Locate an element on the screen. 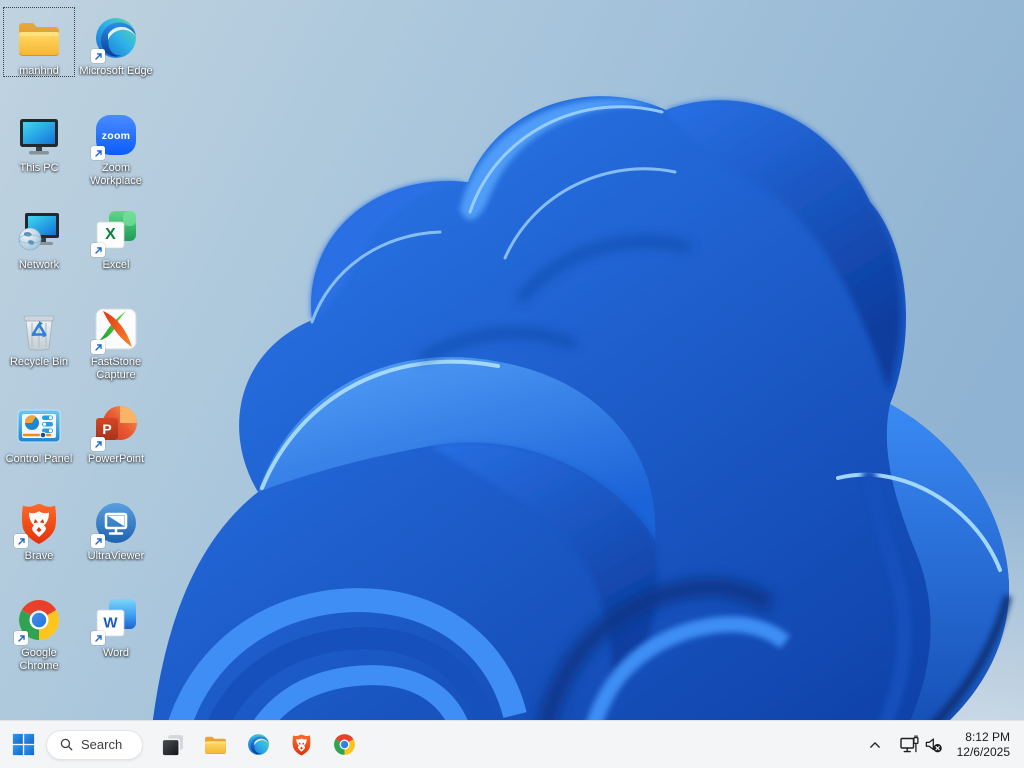  tray-overflow-button is located at coordinates (875, 745).